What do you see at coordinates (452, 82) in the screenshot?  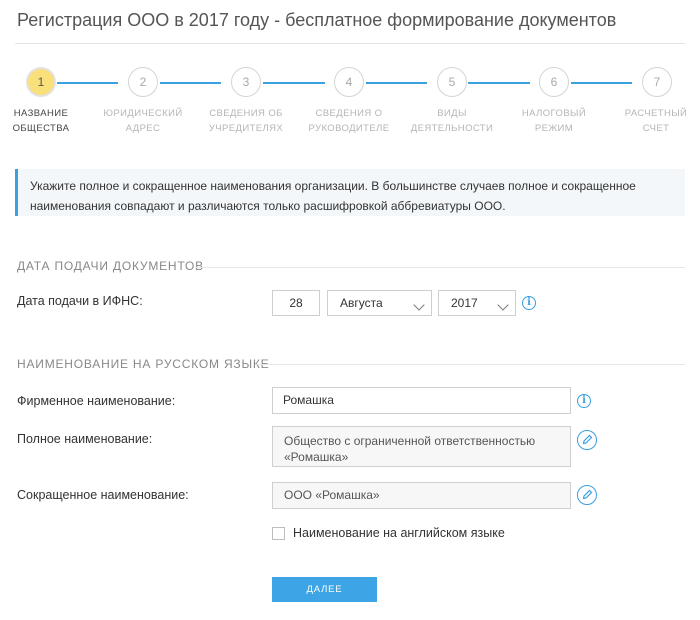 I see `step-5-circle: 5` at bounding box center [452, 82].